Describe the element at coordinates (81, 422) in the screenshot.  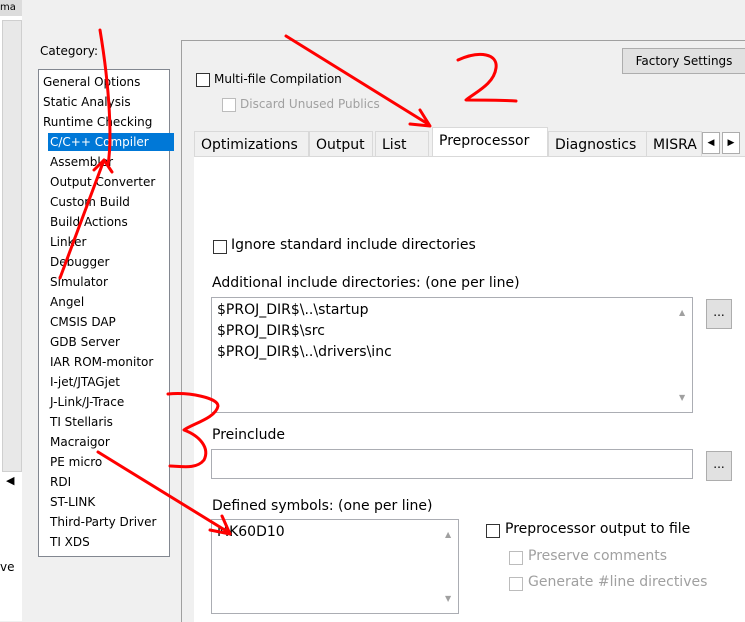
I see `category-item: TI Stellaris` at that location.